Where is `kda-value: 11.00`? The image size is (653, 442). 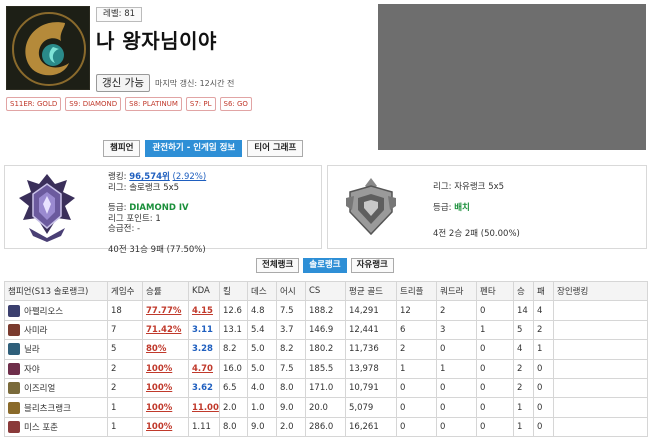
kda-value: 11.00 is located at coordinates (205, 407).